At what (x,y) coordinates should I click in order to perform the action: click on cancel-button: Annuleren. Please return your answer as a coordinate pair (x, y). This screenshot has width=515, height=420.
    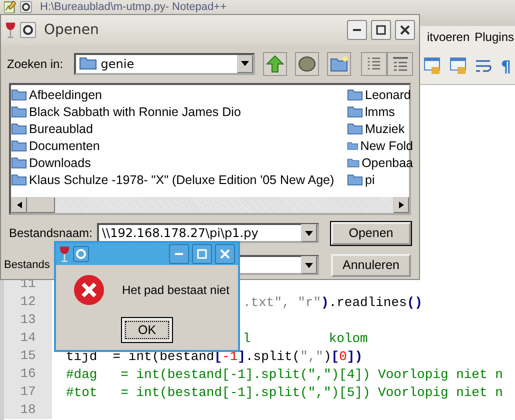
    Looking at the image, I should click on (371, 265).